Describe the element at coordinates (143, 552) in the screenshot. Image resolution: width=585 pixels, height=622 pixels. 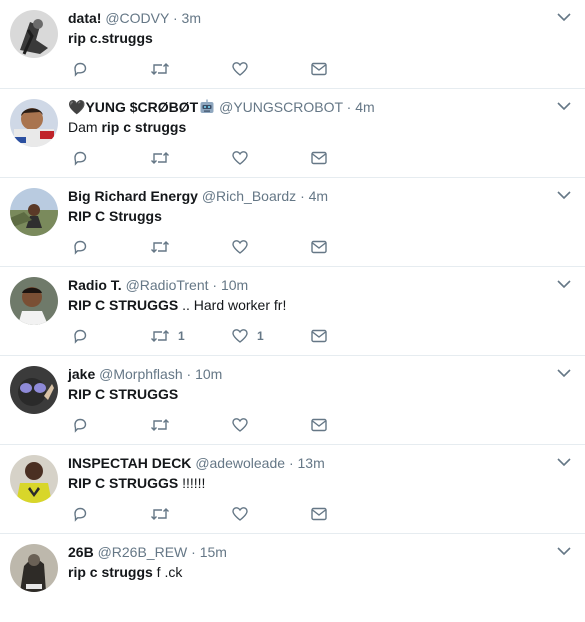
I see `user-handle: @R26B_REW` at that location.